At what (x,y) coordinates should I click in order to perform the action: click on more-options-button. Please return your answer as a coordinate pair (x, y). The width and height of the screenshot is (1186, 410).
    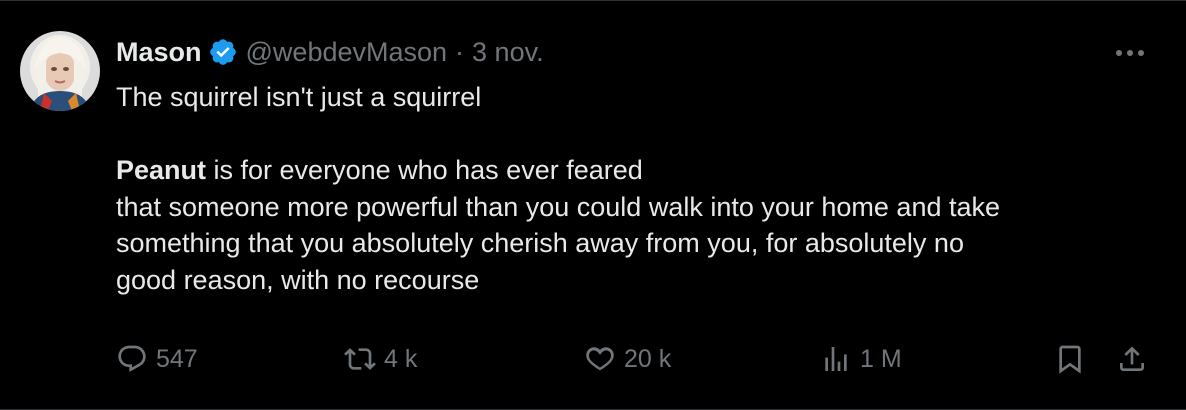
    Looking at the image, I should click on (1130, 53).